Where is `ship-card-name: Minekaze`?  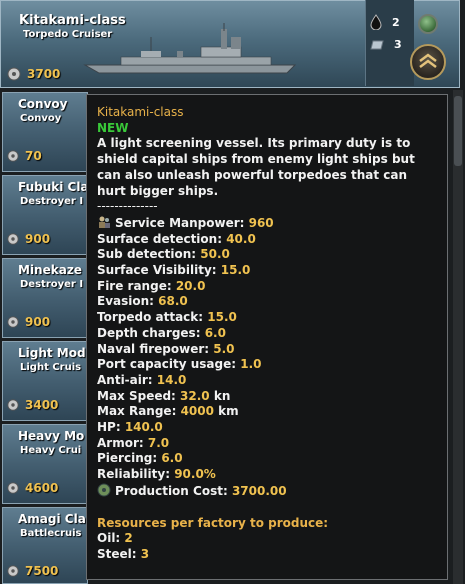 ship-card-name: Minekaze is located at coordinates (50, 270).